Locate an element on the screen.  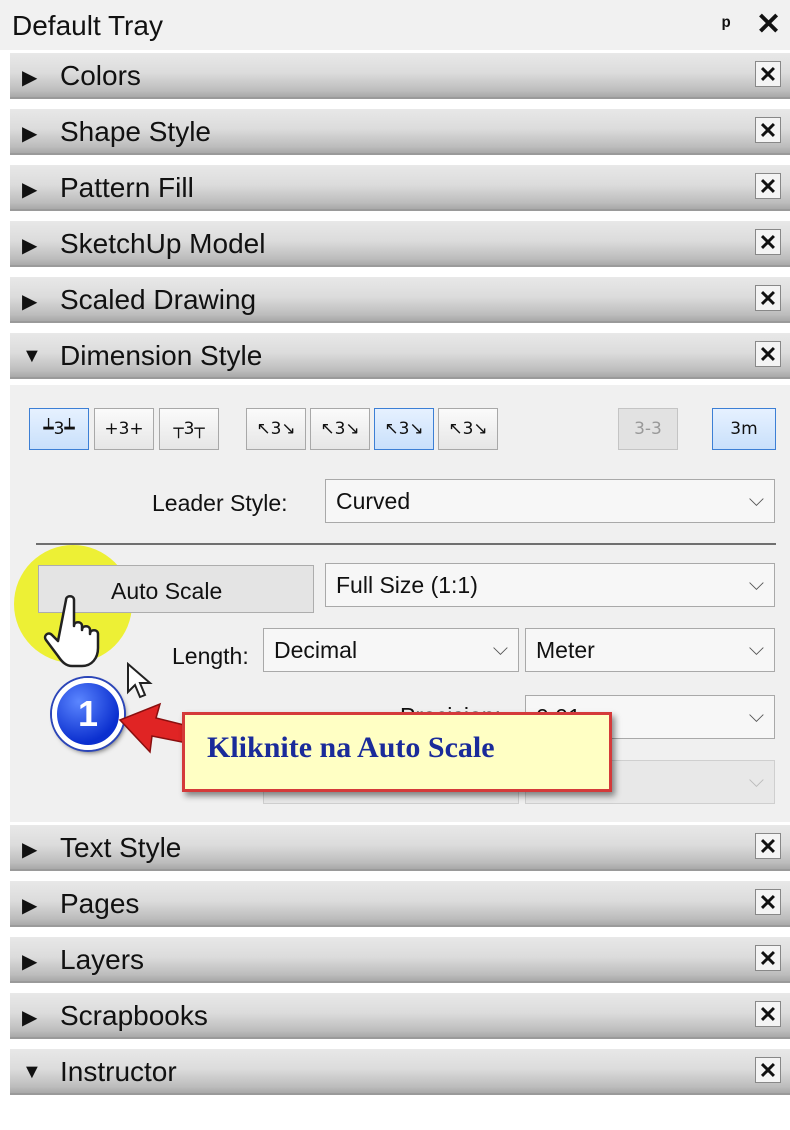
text-below-line-button: ┬3┬ is located at coordinates (189, 429).